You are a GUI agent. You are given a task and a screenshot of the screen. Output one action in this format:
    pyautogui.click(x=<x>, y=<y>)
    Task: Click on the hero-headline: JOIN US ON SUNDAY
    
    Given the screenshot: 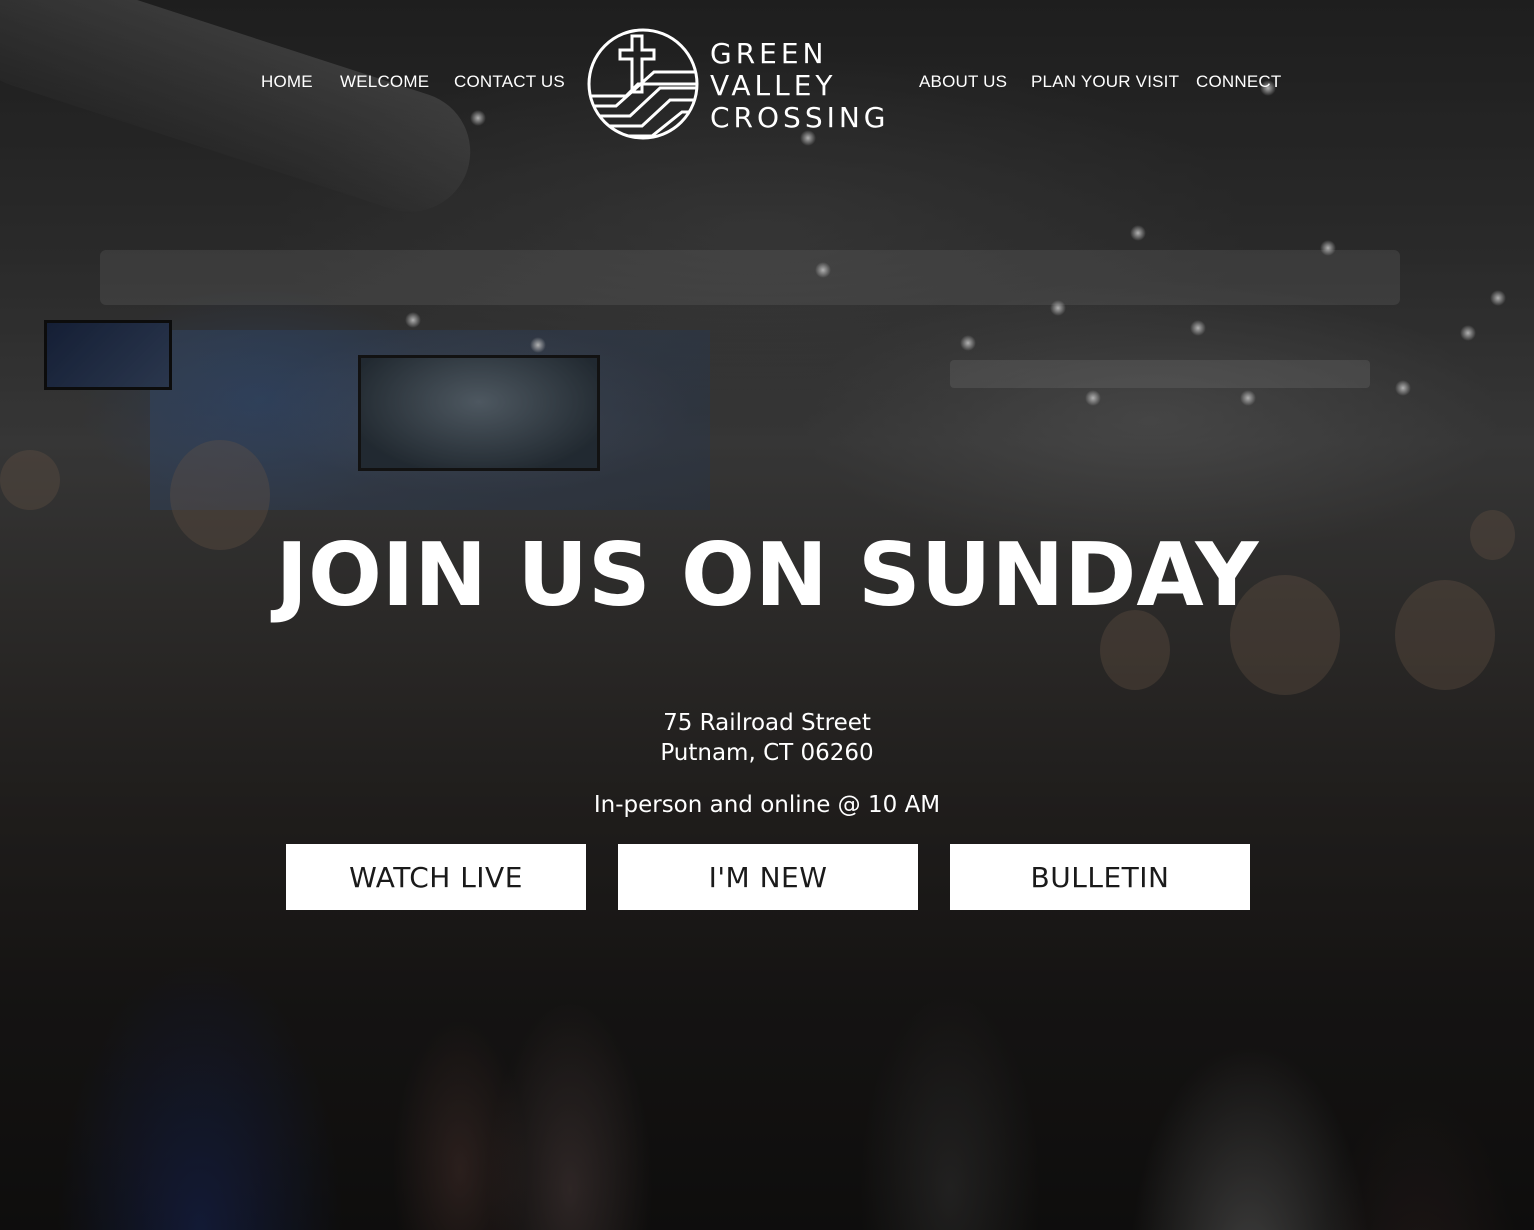 What is the action you would take?
    pyautogui.click(x=767, y=575)
    